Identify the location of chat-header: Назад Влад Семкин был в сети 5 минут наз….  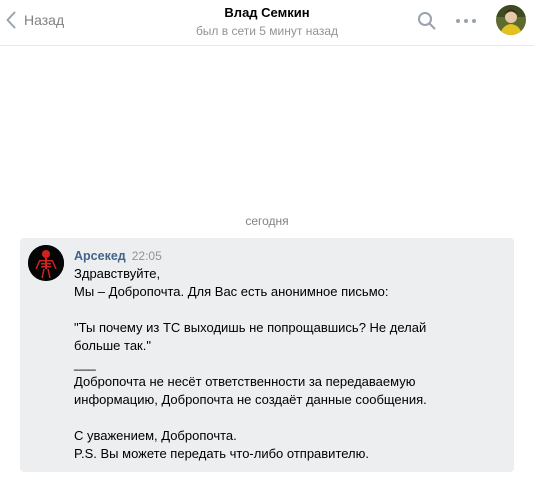
(267, 23).